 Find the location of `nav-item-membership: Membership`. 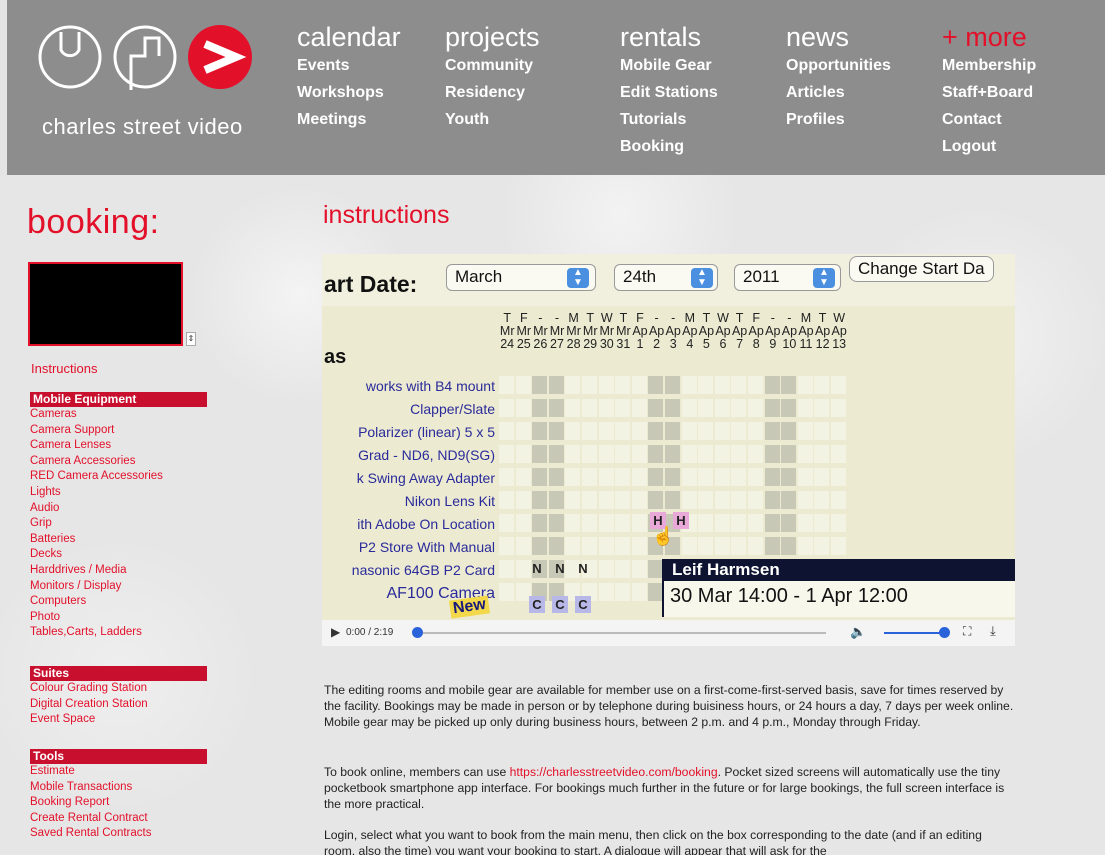

nav-item-membership: Membership is located at coordinates (989, 65).